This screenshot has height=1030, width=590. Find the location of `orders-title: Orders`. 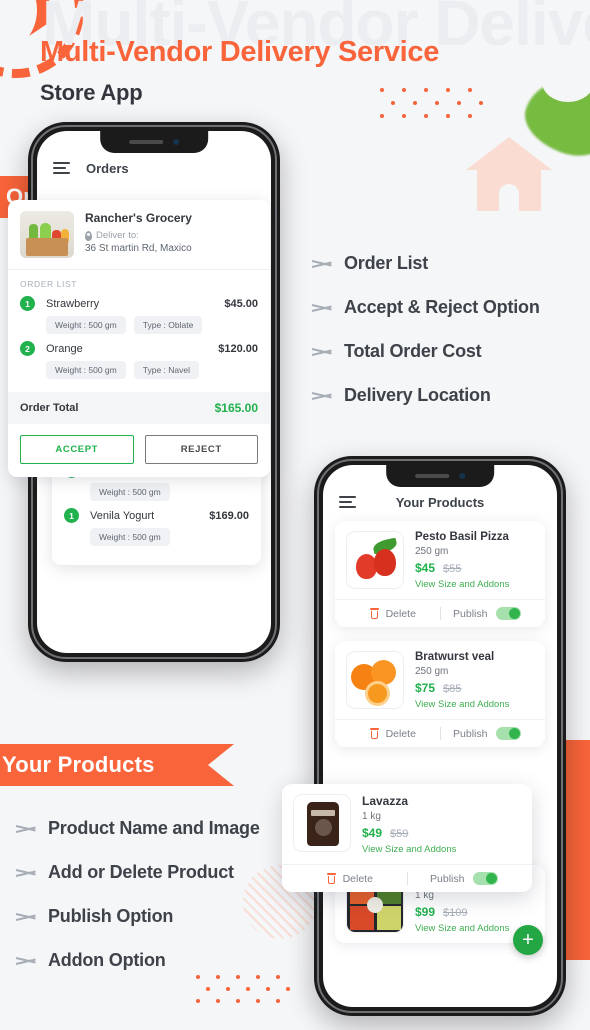

orders-title: Orders is located at coordinates (107, 168).